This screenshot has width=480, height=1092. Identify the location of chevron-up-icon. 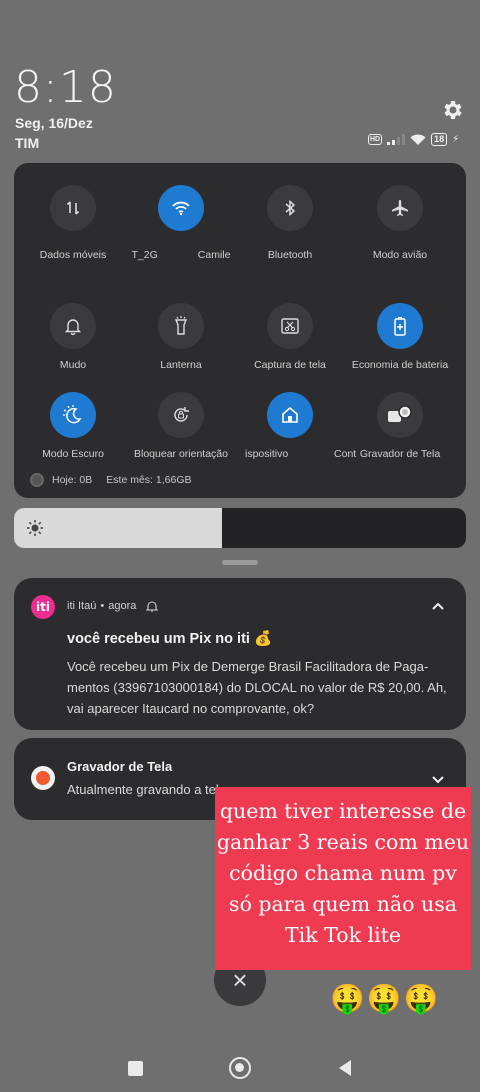
(438, 606).